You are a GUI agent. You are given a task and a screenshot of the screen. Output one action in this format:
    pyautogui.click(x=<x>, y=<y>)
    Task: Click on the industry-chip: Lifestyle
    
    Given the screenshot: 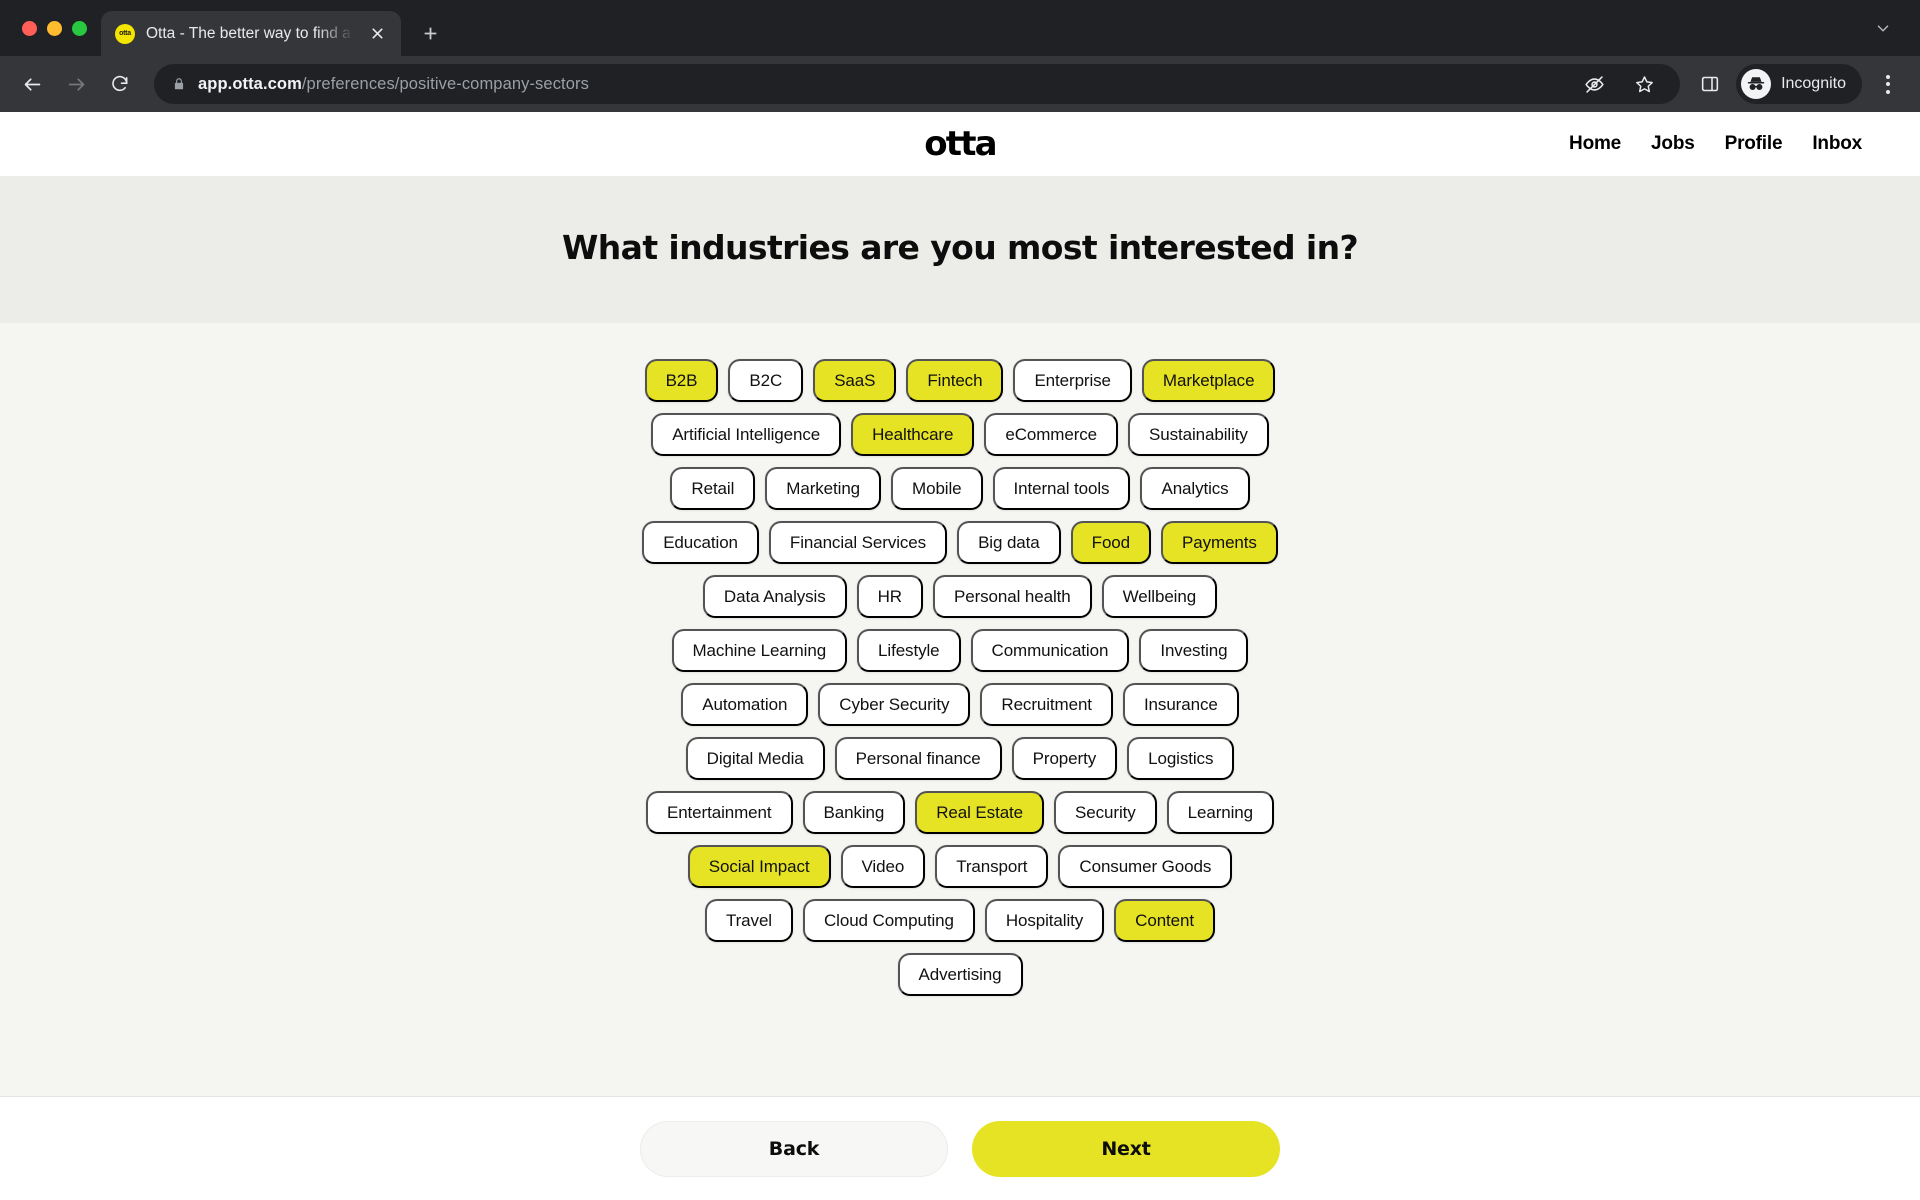 What is the action you would take?
    pyautogui.click(x=909, y=650)
    